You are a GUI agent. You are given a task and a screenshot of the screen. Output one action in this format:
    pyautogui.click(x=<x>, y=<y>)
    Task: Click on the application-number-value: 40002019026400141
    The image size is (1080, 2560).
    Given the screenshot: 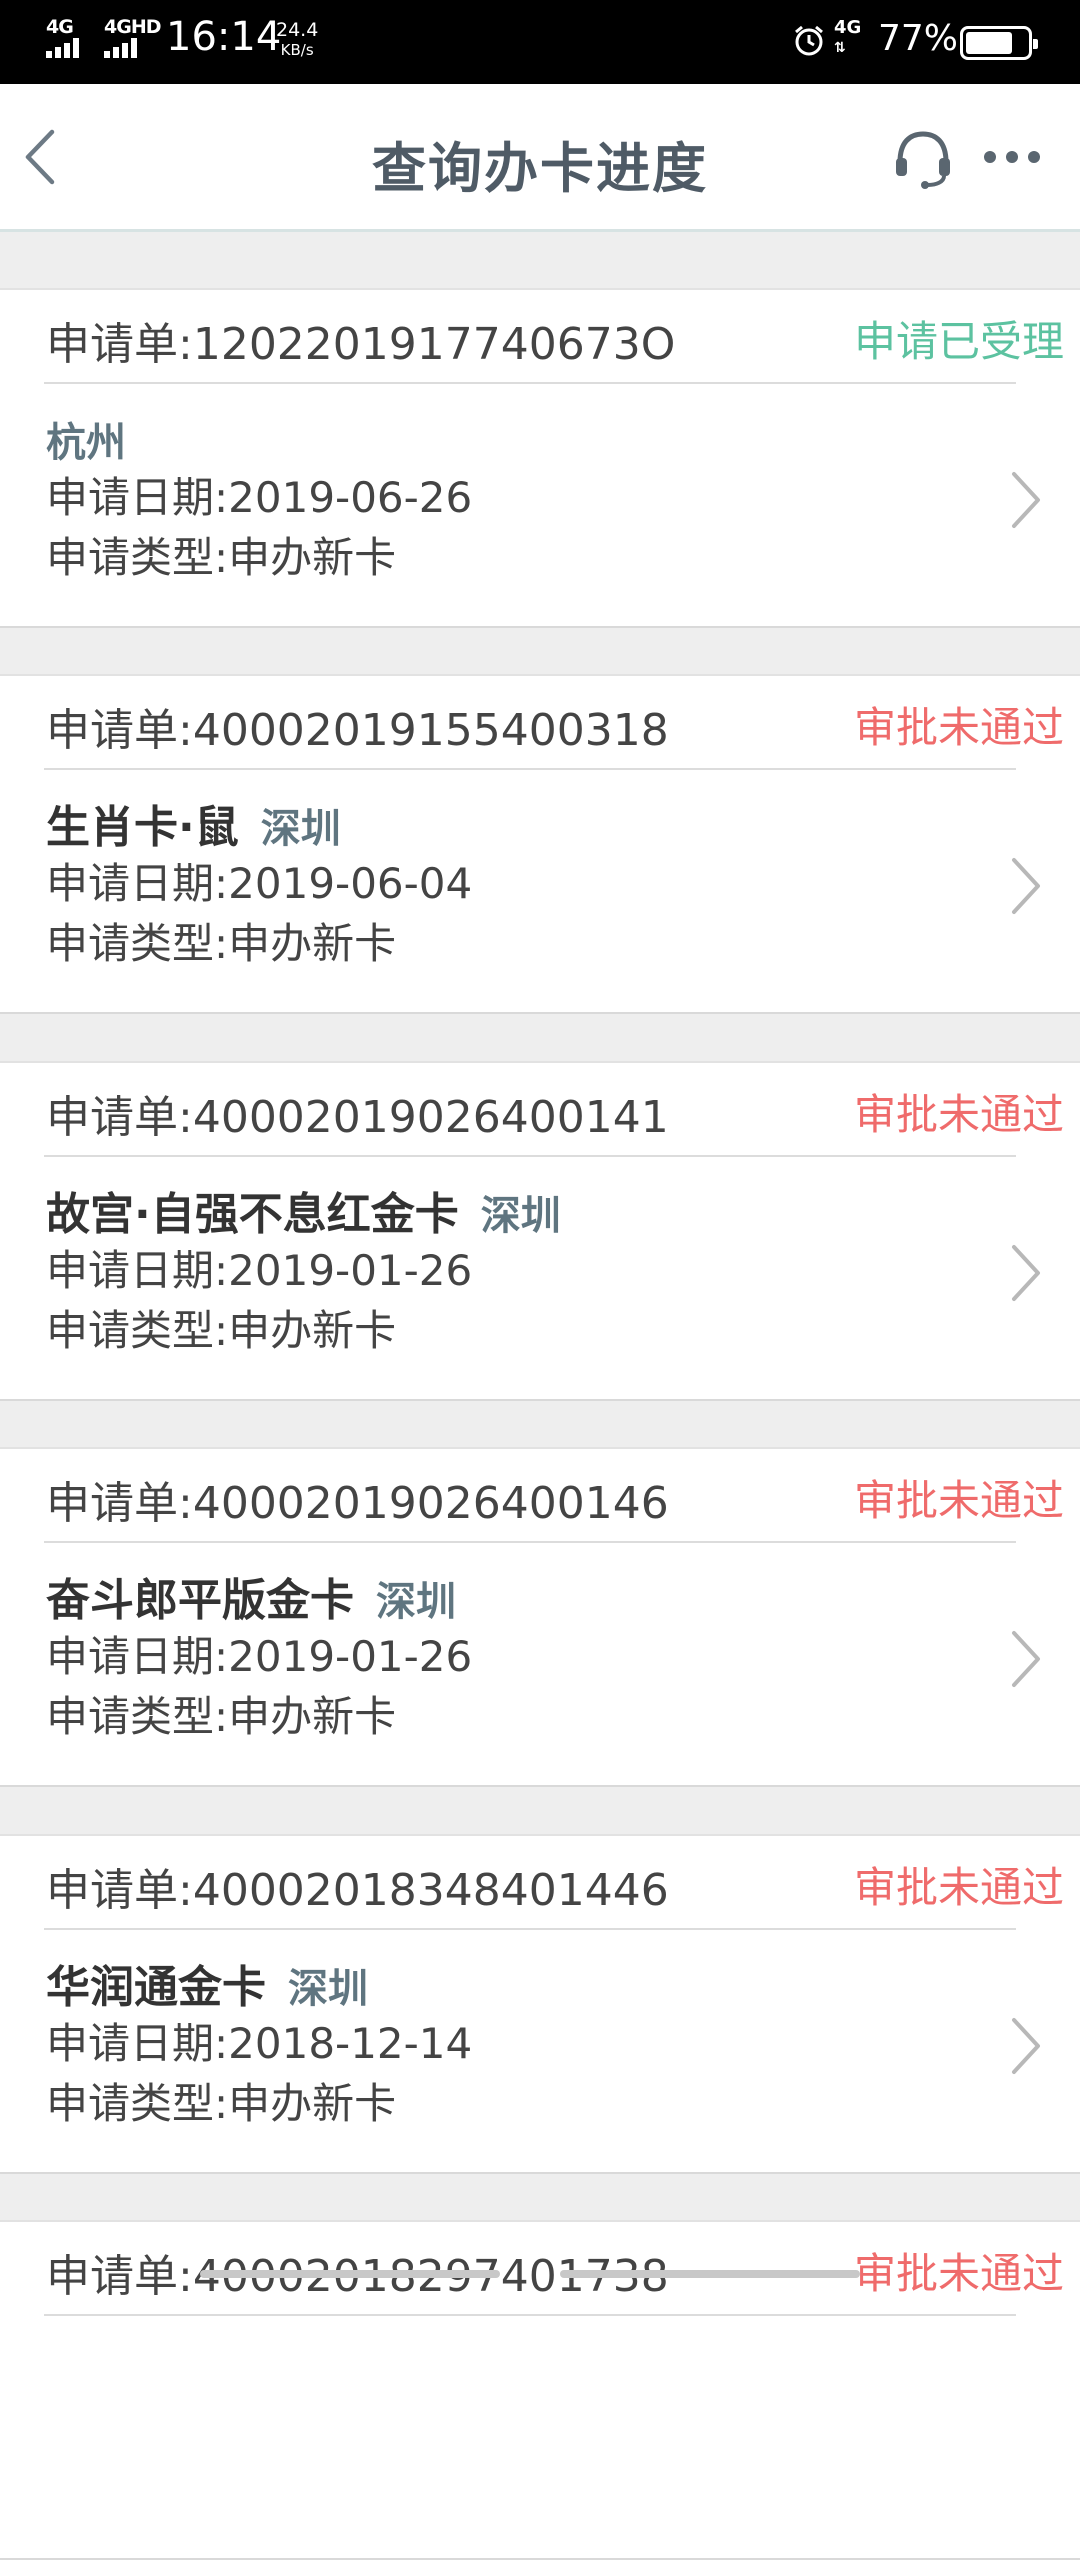 What is the action you would take?
    pyautogui.click(x=430, y=1117)
    